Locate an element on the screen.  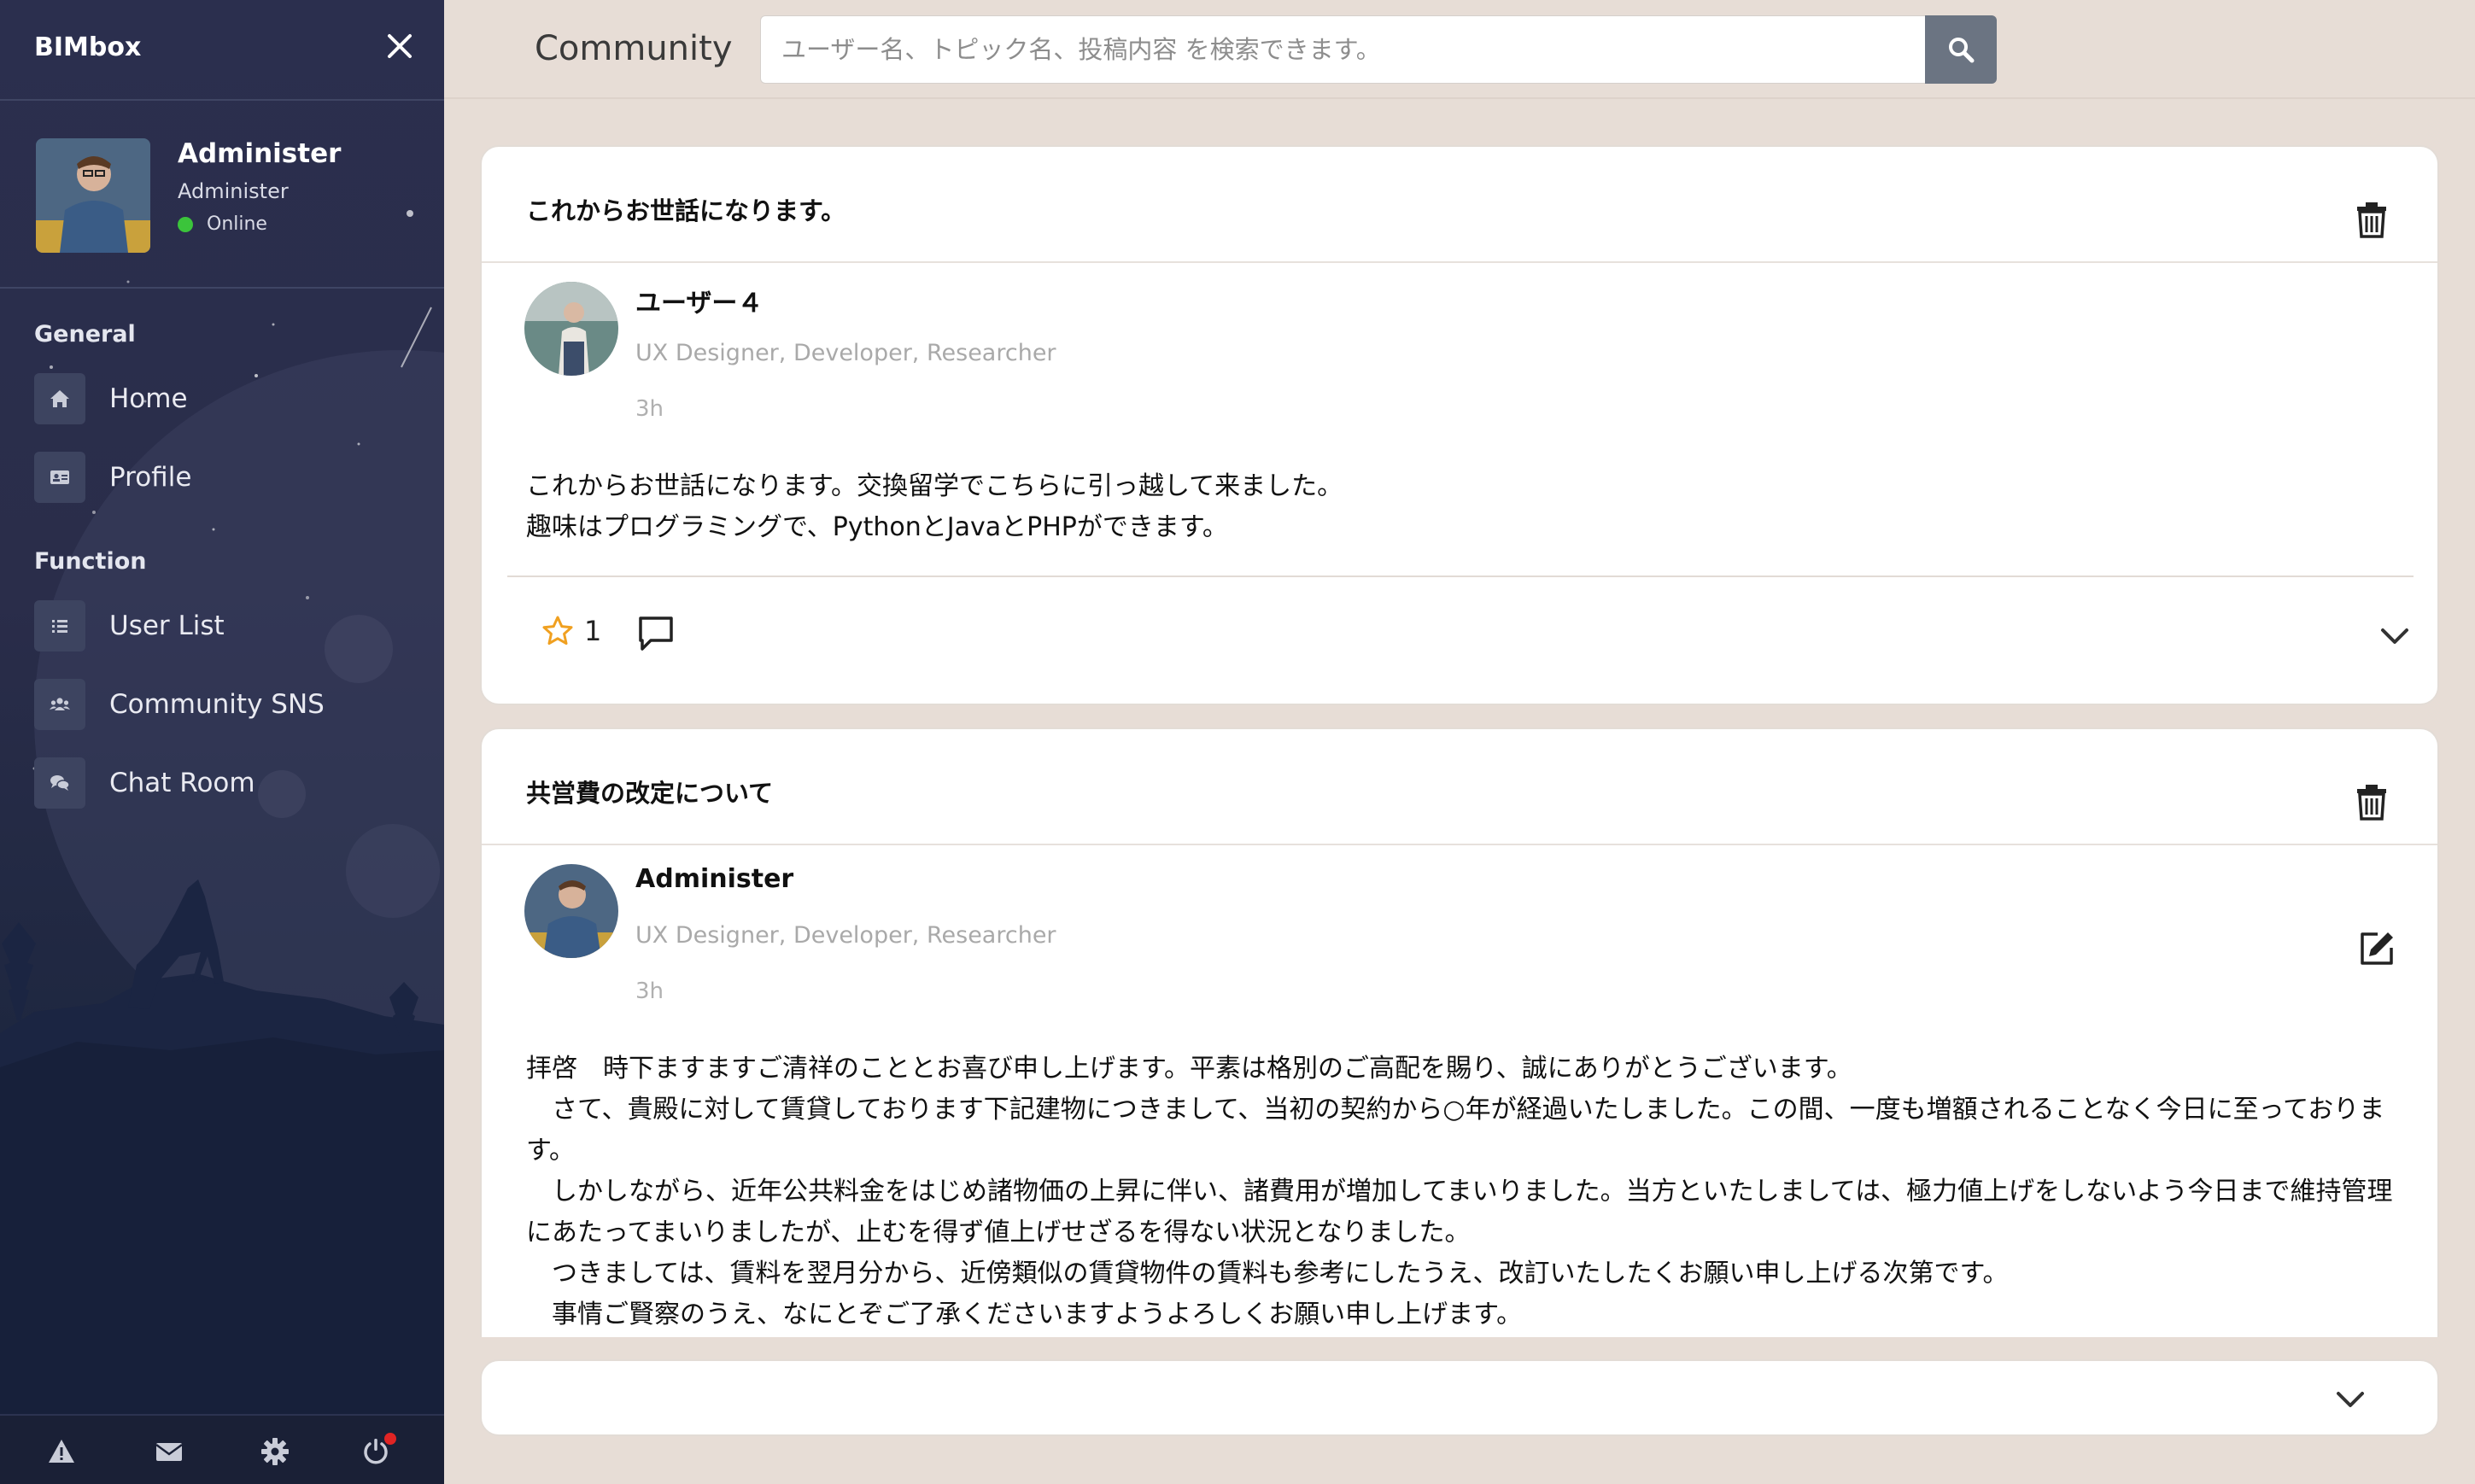
post-actions: 1 is located at coordinates (1460, 639).